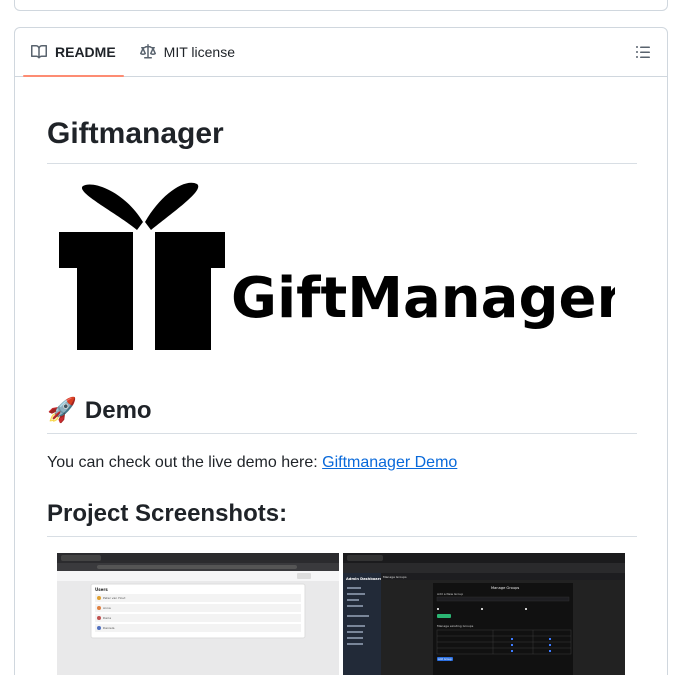  What do you see at coordinates (118, 410) in the screenshot?
I see `demo-heading-text: Demo` at bounding box center [118, 410].